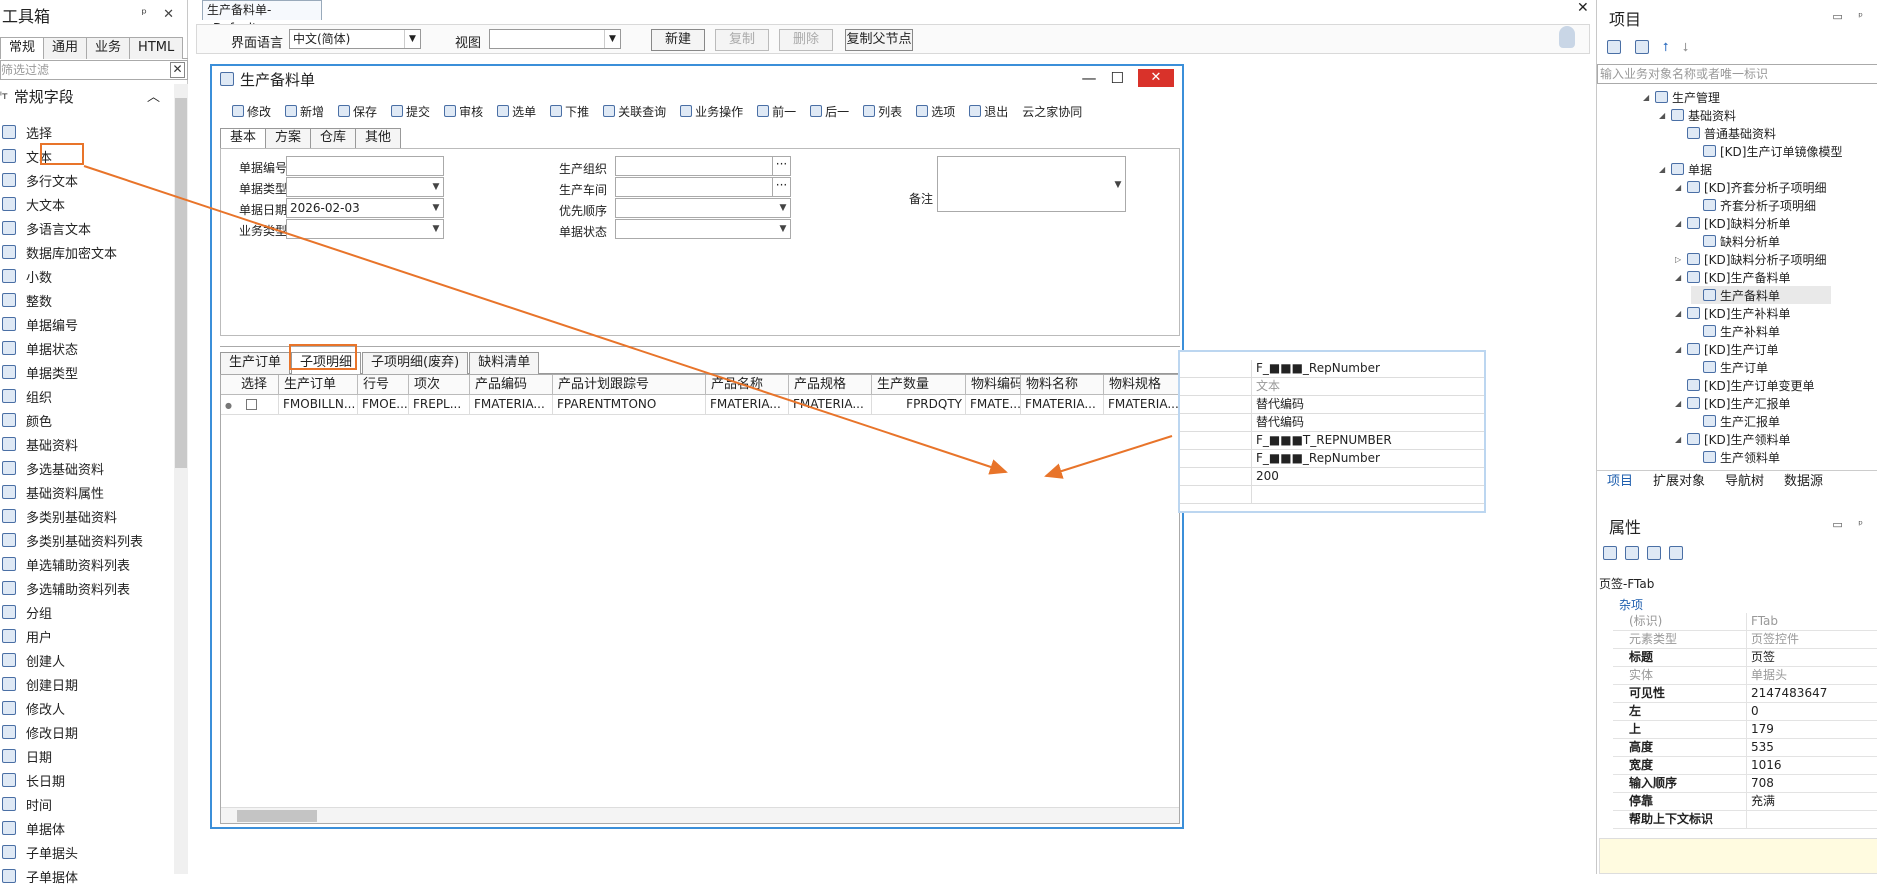 The image size is (1877, 888). What do you see at coordinates (1761, 801) in the screenshot?
I see `property-value: 充满` at bounding box center [1761, 801].